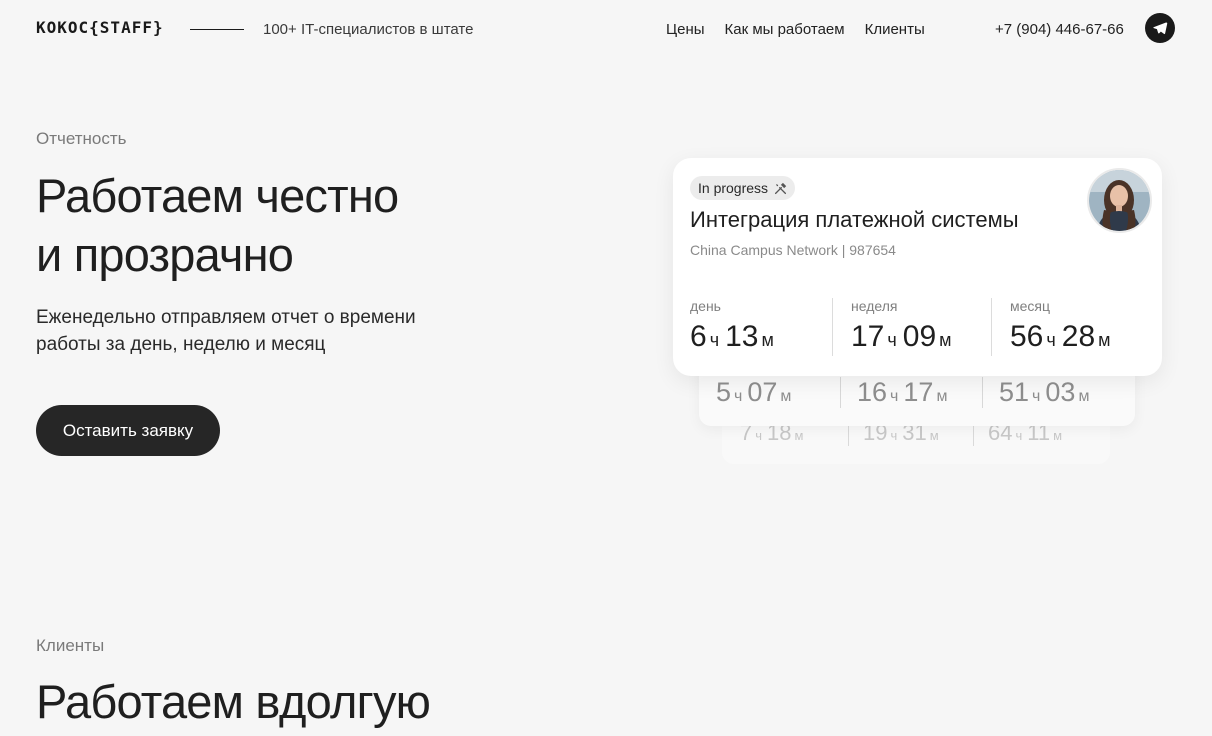 The image size is (1212, 736). I want to click on avatar, so click(1119, 200).